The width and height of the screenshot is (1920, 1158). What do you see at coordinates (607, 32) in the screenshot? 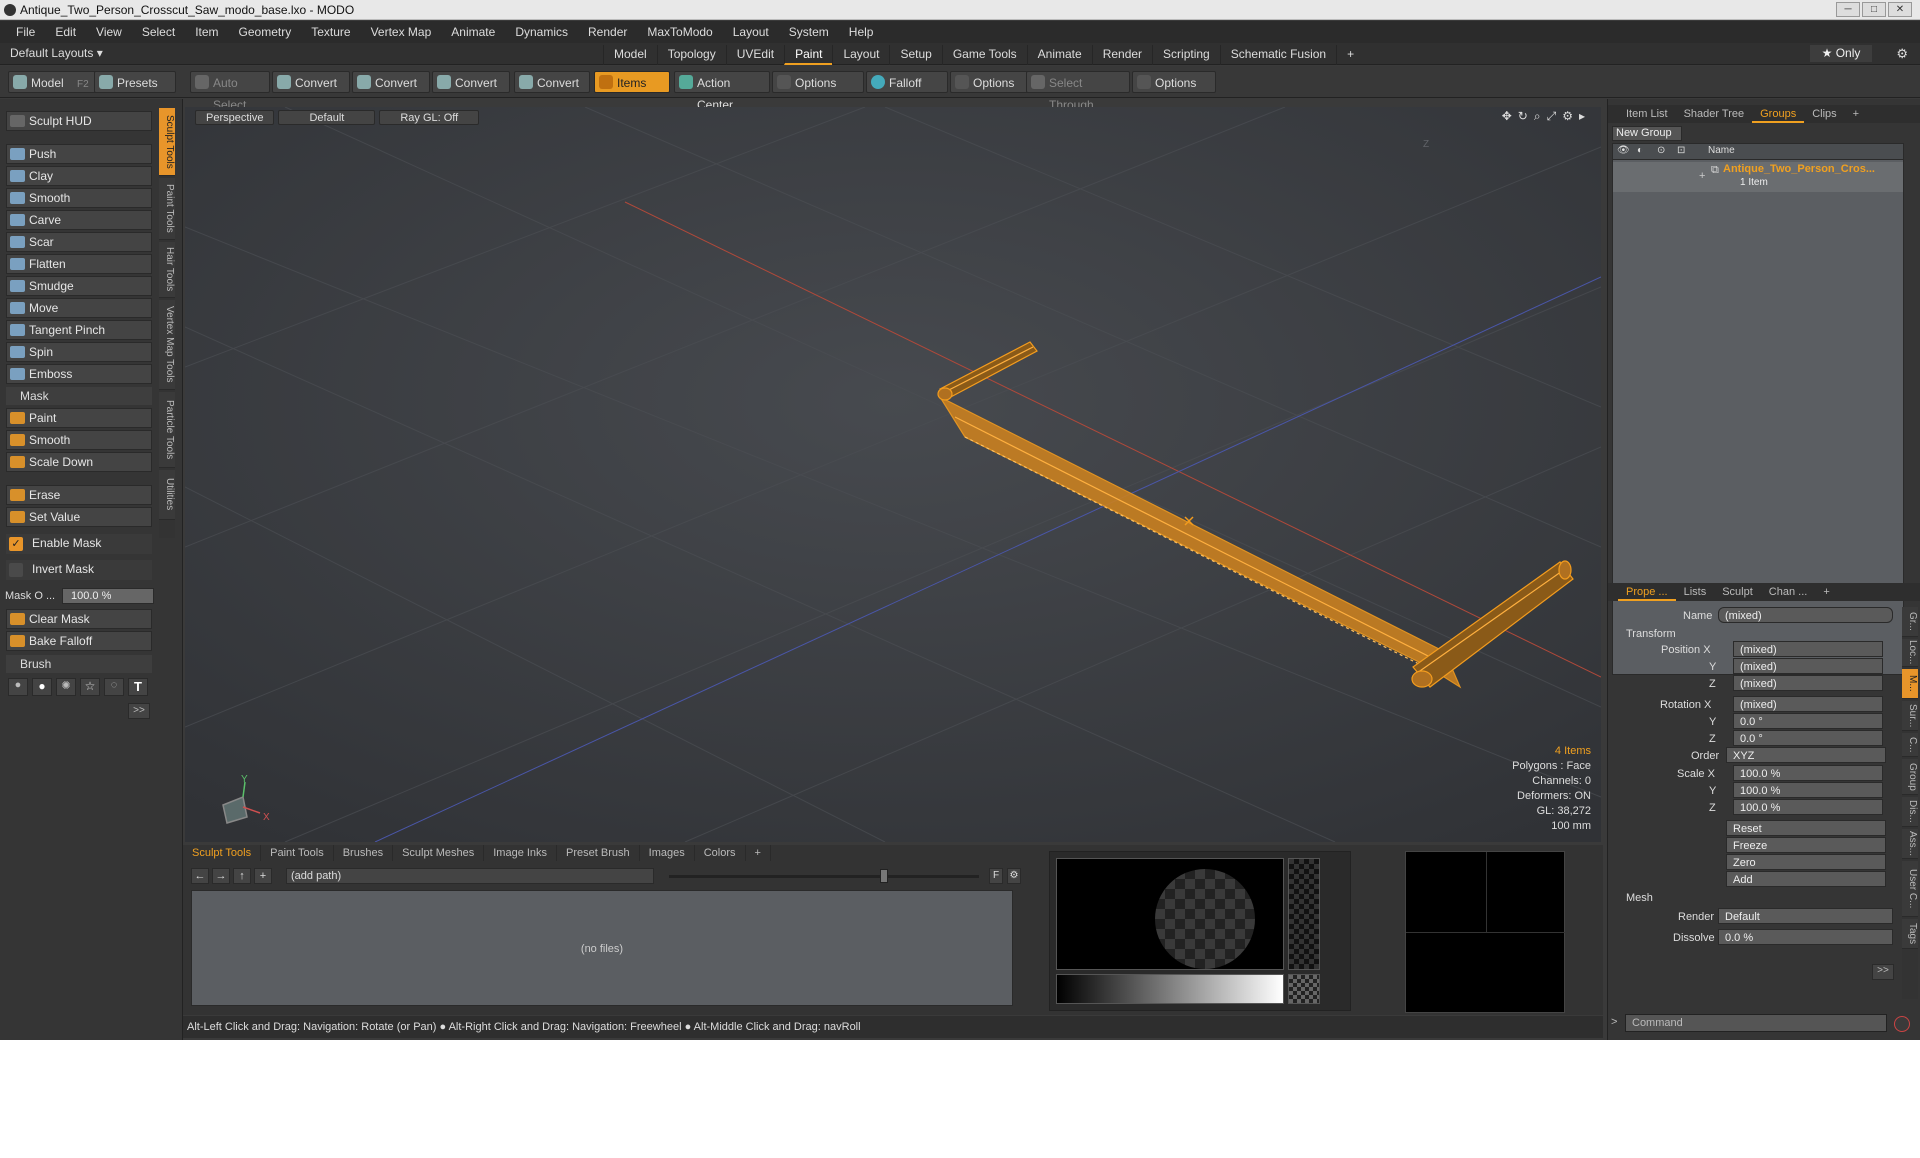
I see `menu-render: Render` at bounding box center [607, 32].